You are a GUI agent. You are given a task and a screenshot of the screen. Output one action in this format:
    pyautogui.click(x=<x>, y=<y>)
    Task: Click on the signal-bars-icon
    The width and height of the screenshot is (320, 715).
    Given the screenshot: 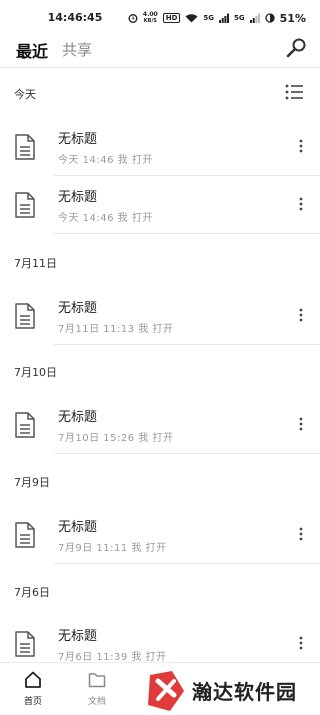 What is the action you would take?
    pyautogui.click(x=224, y=18)
    